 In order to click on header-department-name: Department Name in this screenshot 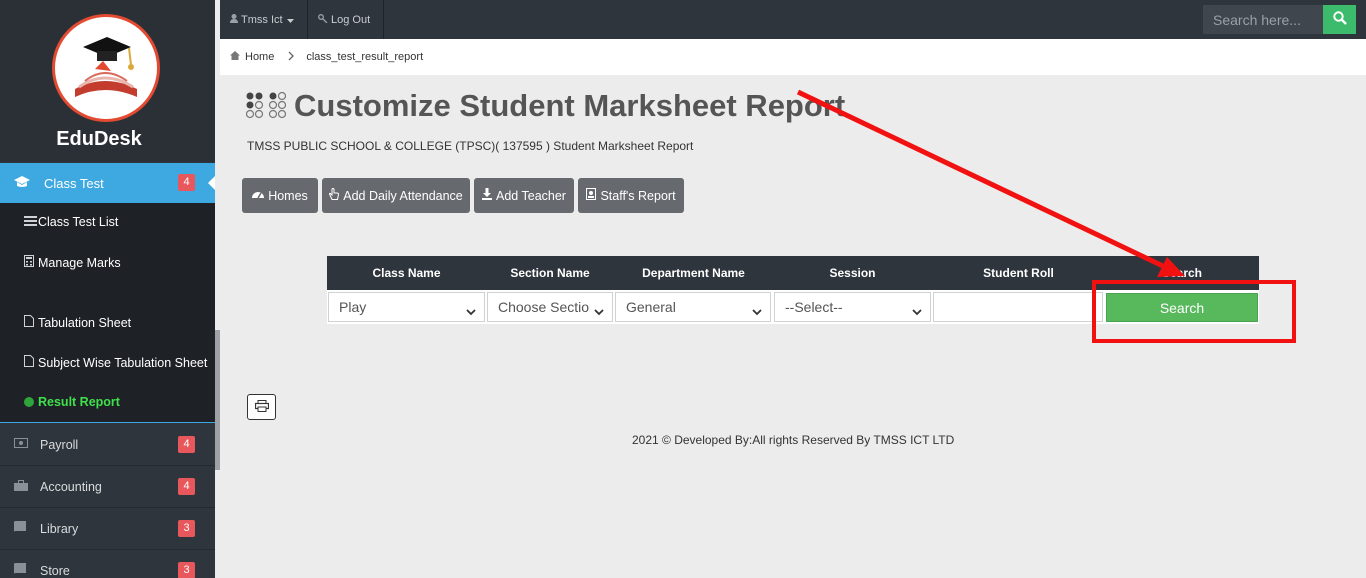, I will do `click(693, 273)`.